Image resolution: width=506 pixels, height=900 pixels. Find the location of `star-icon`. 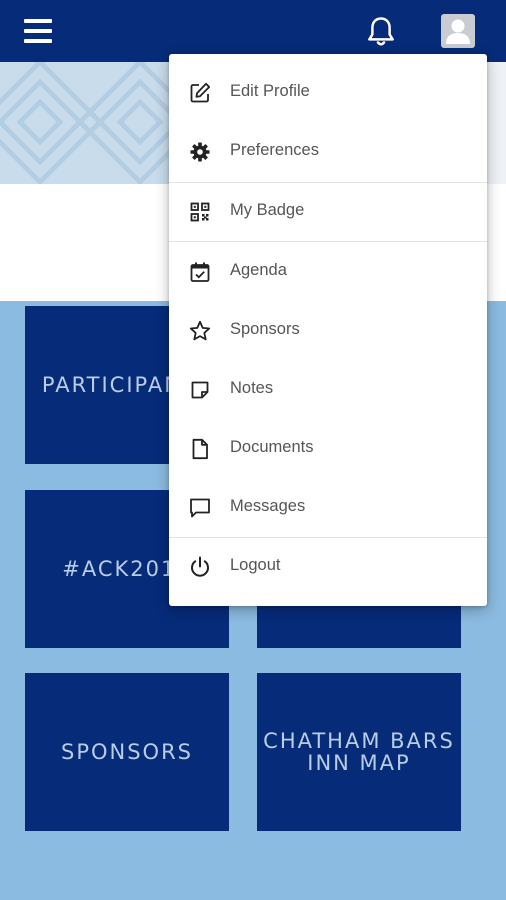

star-icon is located at coordinates (200, 330).